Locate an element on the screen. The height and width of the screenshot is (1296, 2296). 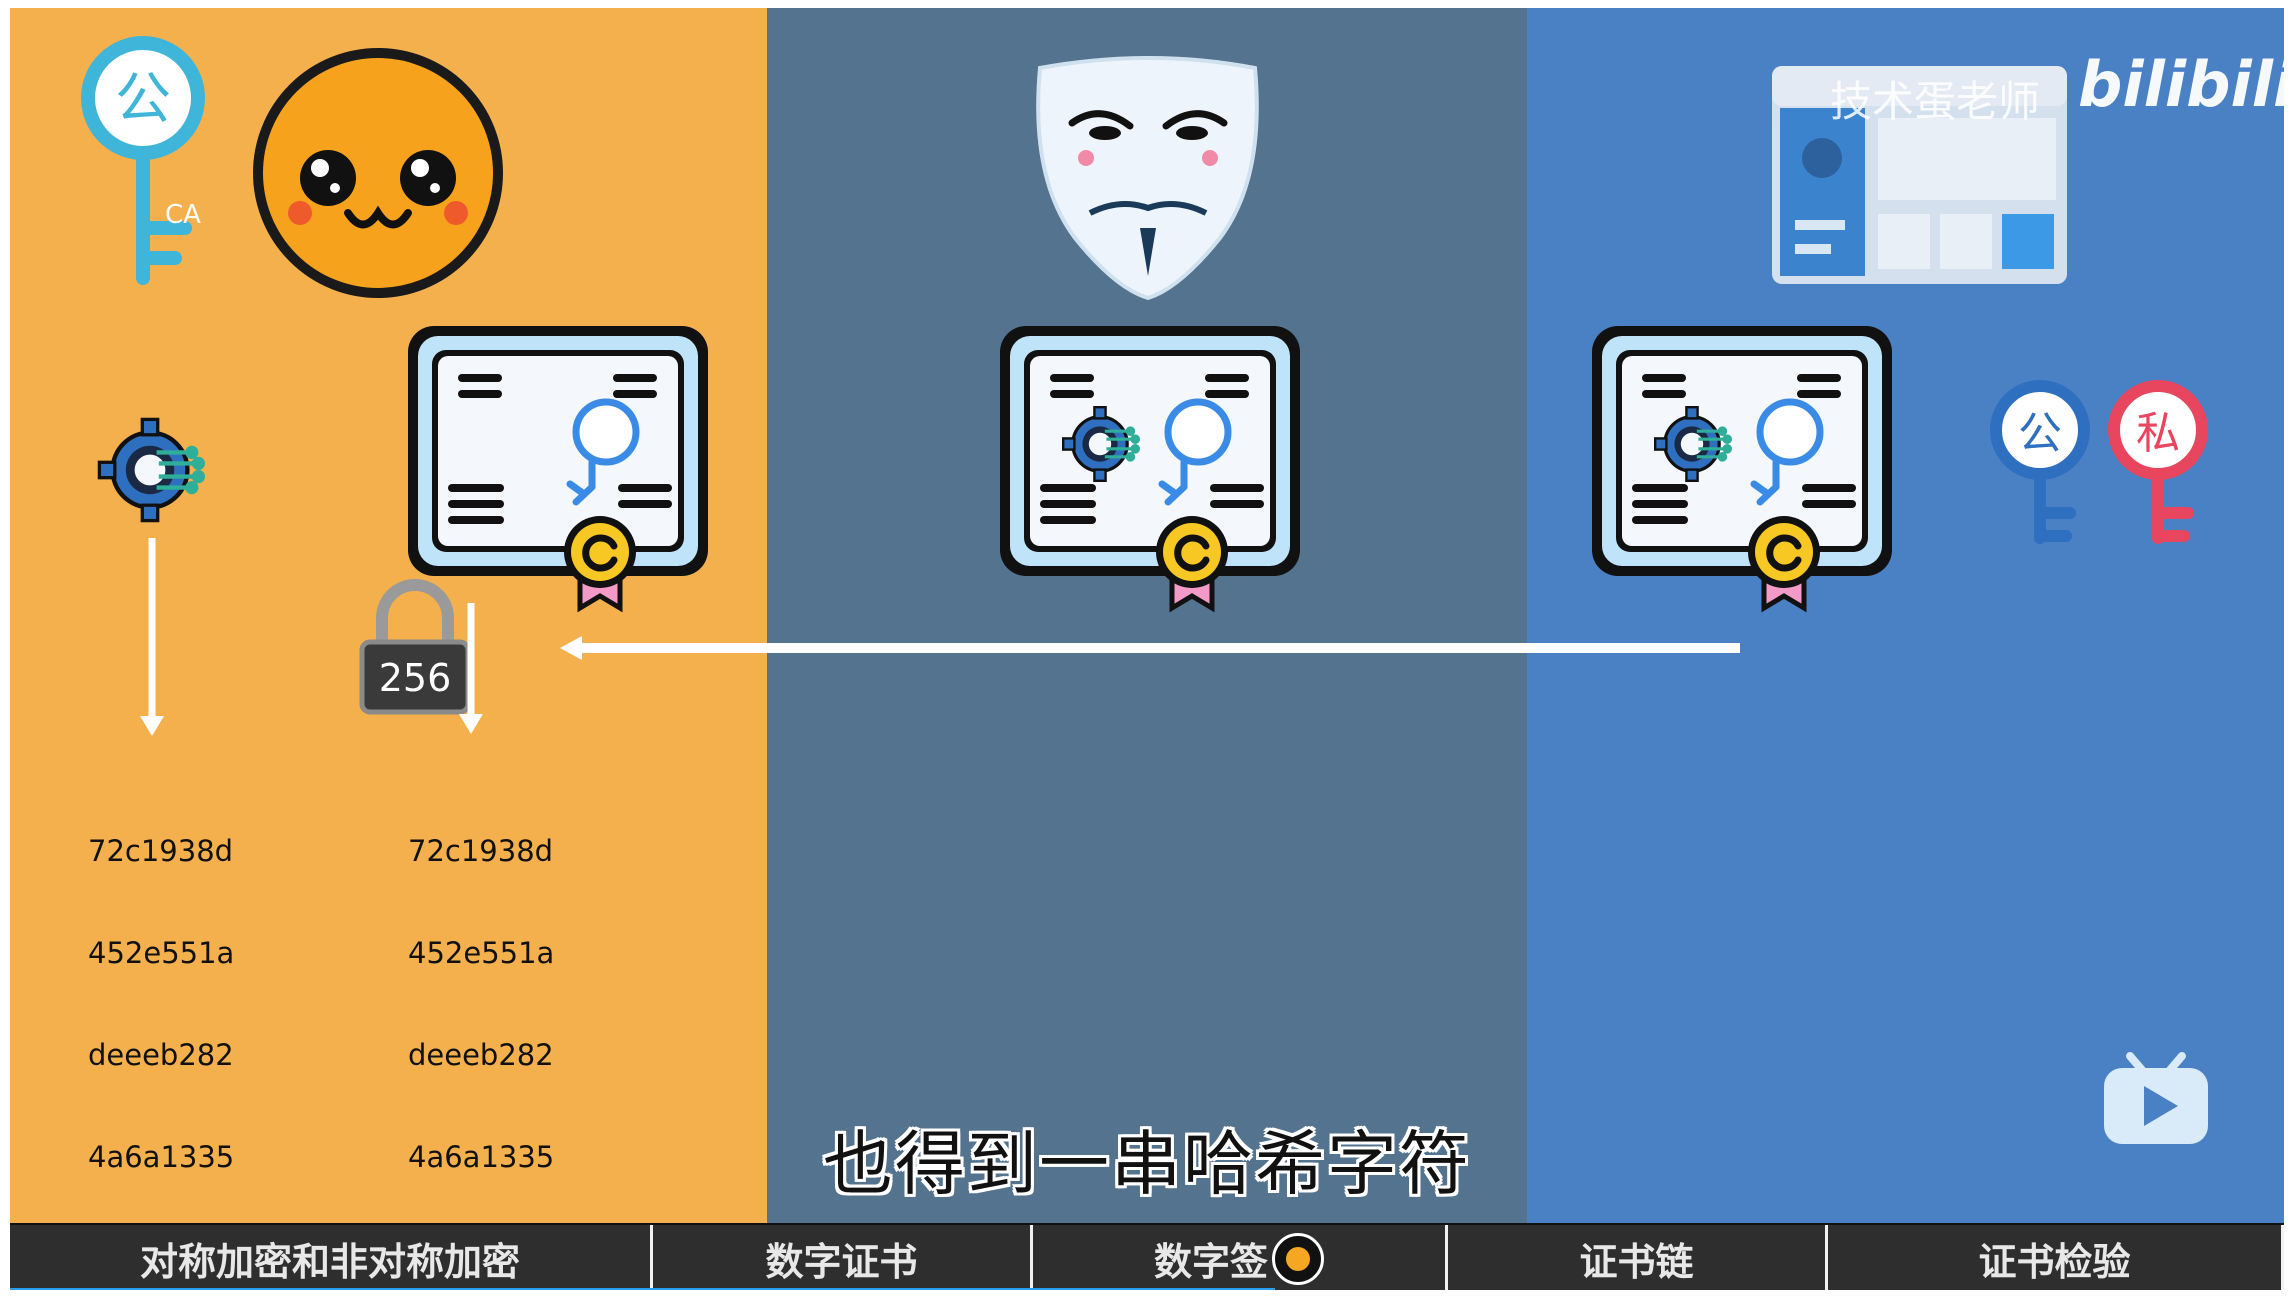
sha256-lock-icon: 256 is located at coordinates (415, 647).